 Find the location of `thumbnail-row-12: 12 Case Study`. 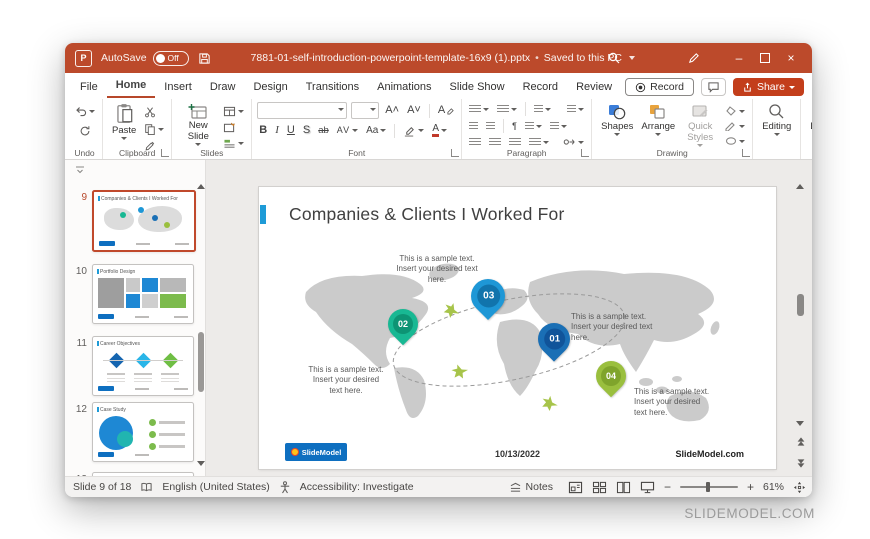

thumbnail-row-12: 12 Case Study is located at coordinates (129, 432).